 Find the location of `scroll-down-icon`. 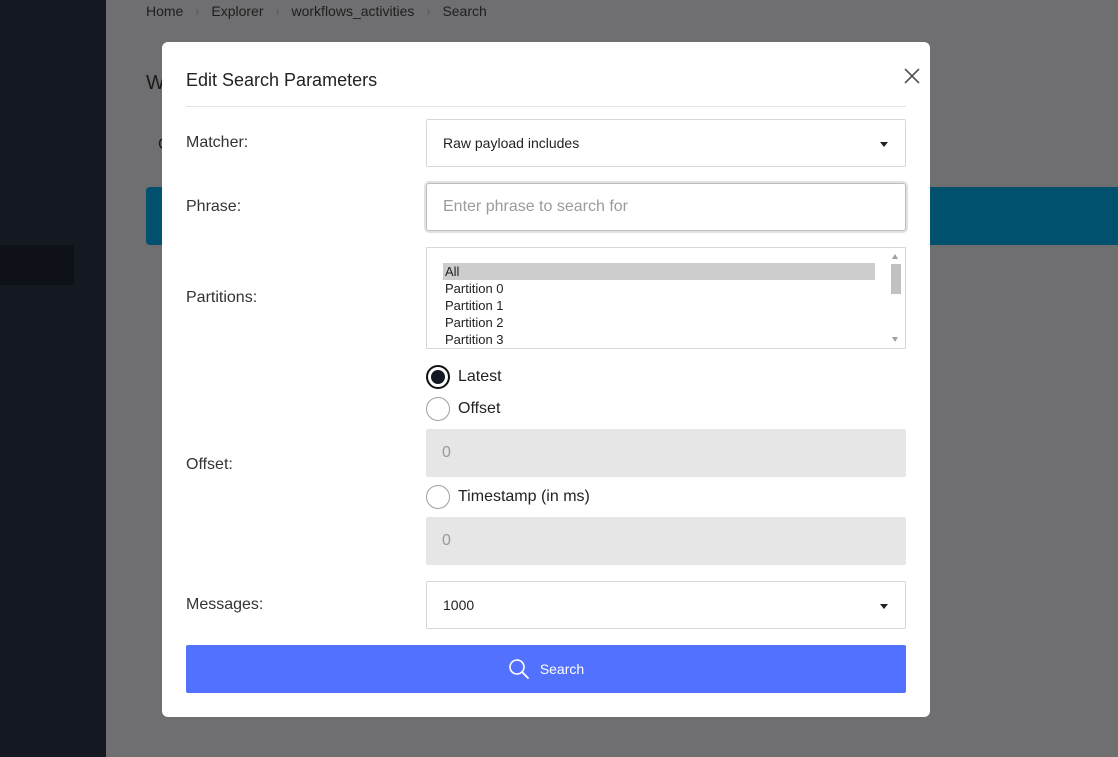

scroll-down-icon is located at coordinates (895, 339).